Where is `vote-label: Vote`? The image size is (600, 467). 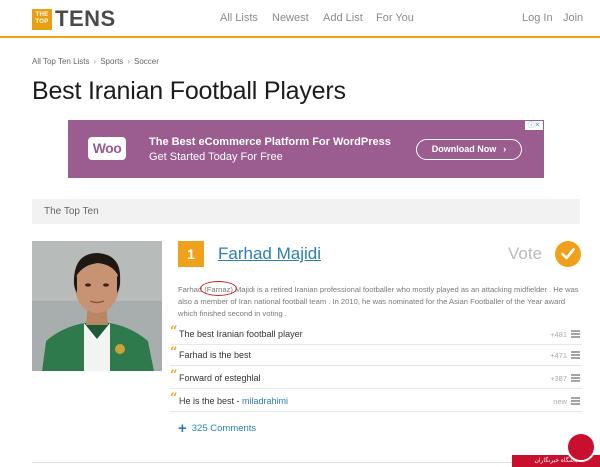 vote-label: Vote is located at coordinates (525, 254).